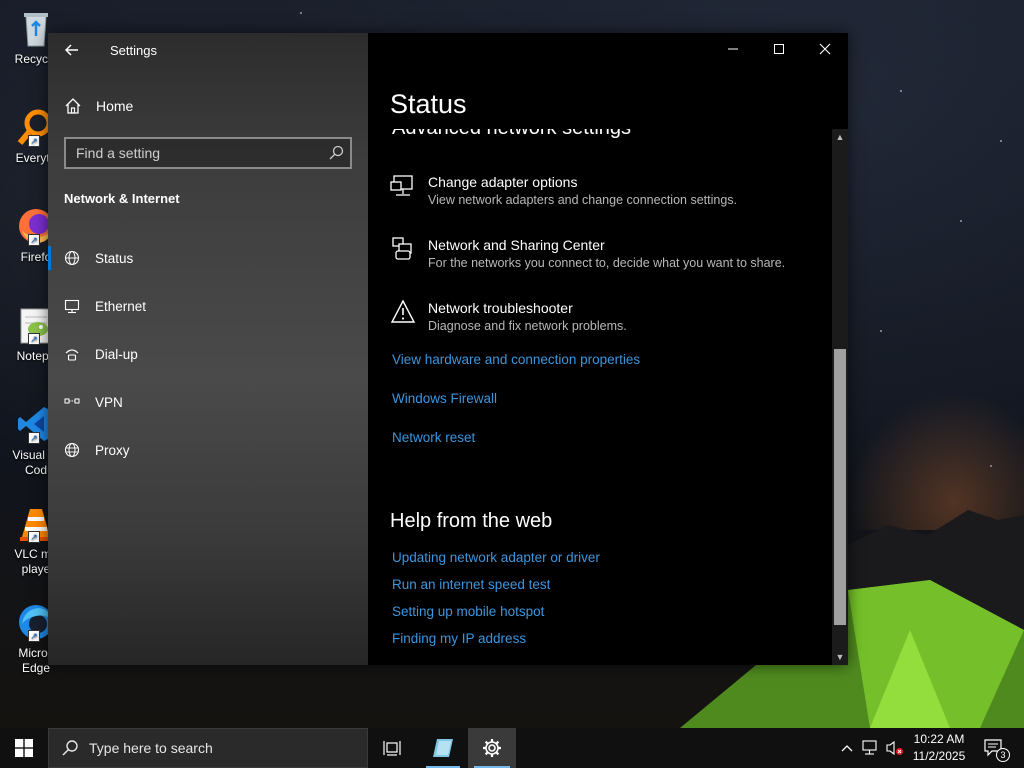  I want to click on chevron-up-icon, so click(847, 748).